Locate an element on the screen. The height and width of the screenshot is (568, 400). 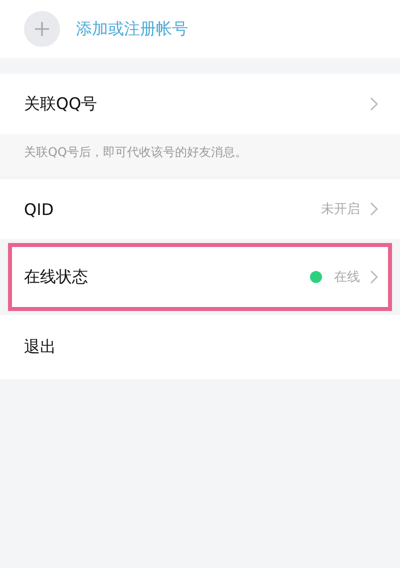
row-value: 在线 is located at coordinates (347, 277).